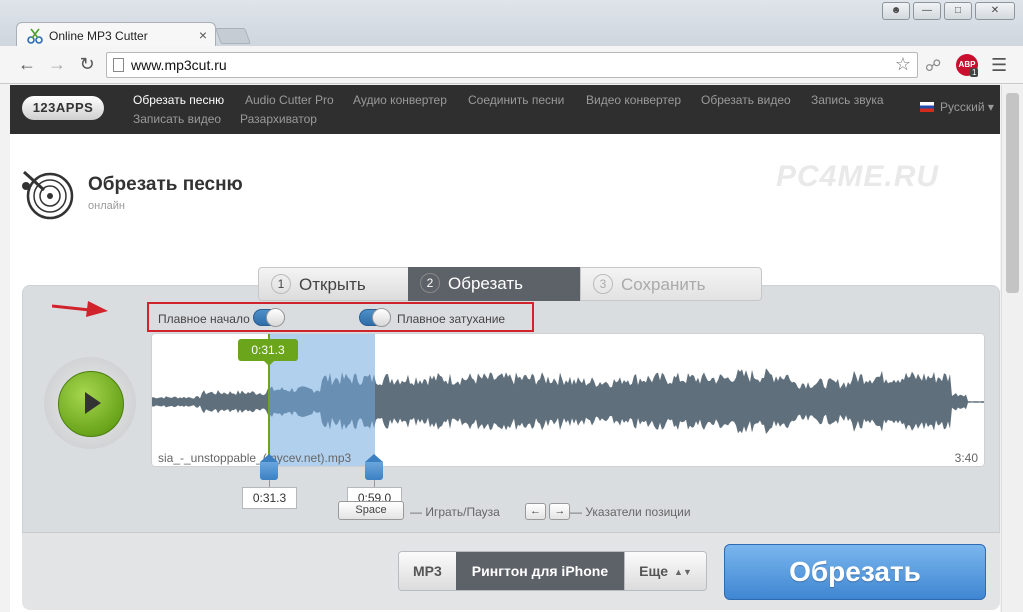 This screenshot has height=612, width=1023. What do you see at coordinates (178, 100) in the screenshot?
I see `nav-cut-song: Обрезать песню` at bounding box center [178, 100].